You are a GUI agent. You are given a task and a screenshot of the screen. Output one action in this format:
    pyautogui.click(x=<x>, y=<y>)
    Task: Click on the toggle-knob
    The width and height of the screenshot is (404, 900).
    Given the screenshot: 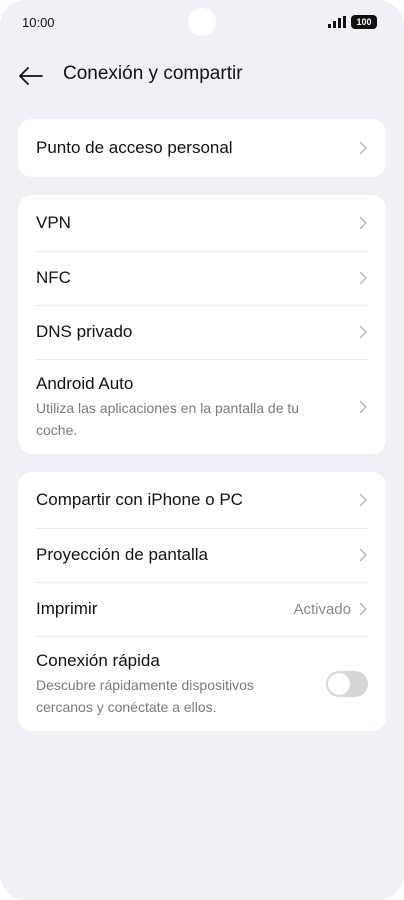 What is the action you would take?
    pyautogui.click(x=339, y=683)
    